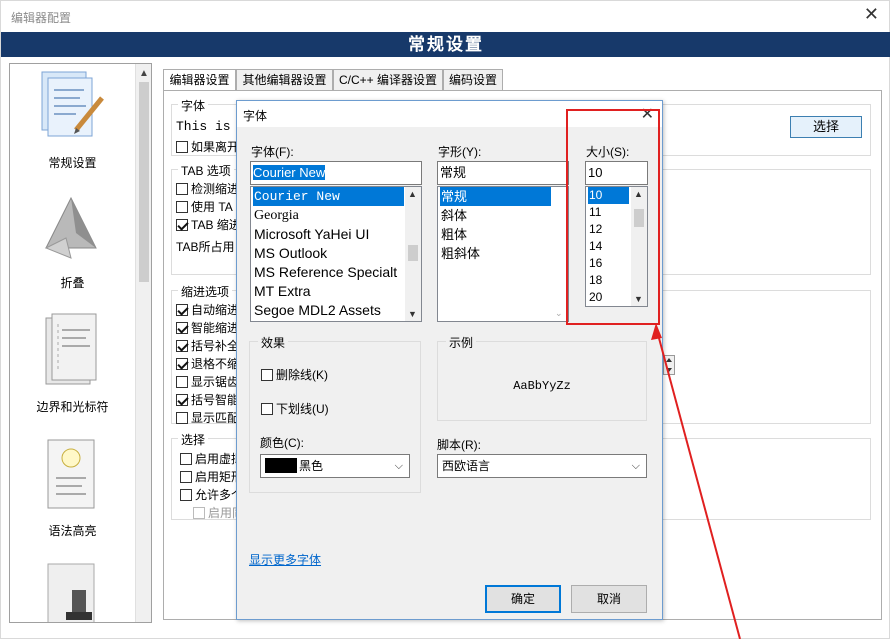 The width and height of the screenshot is (890, 639). Describe the element at coordinates (215, 346) in the screenshot. I see `indent-option-label: 括号补全` at that location.